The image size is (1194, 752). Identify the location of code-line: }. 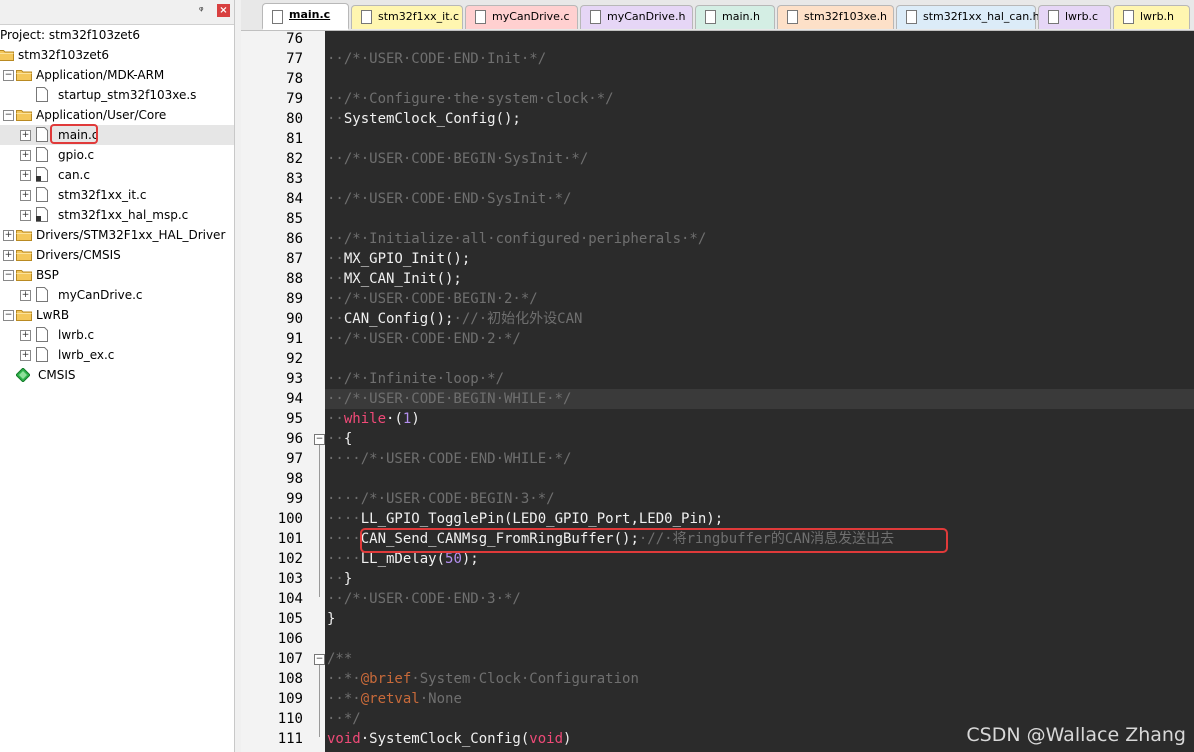
(759, 619).